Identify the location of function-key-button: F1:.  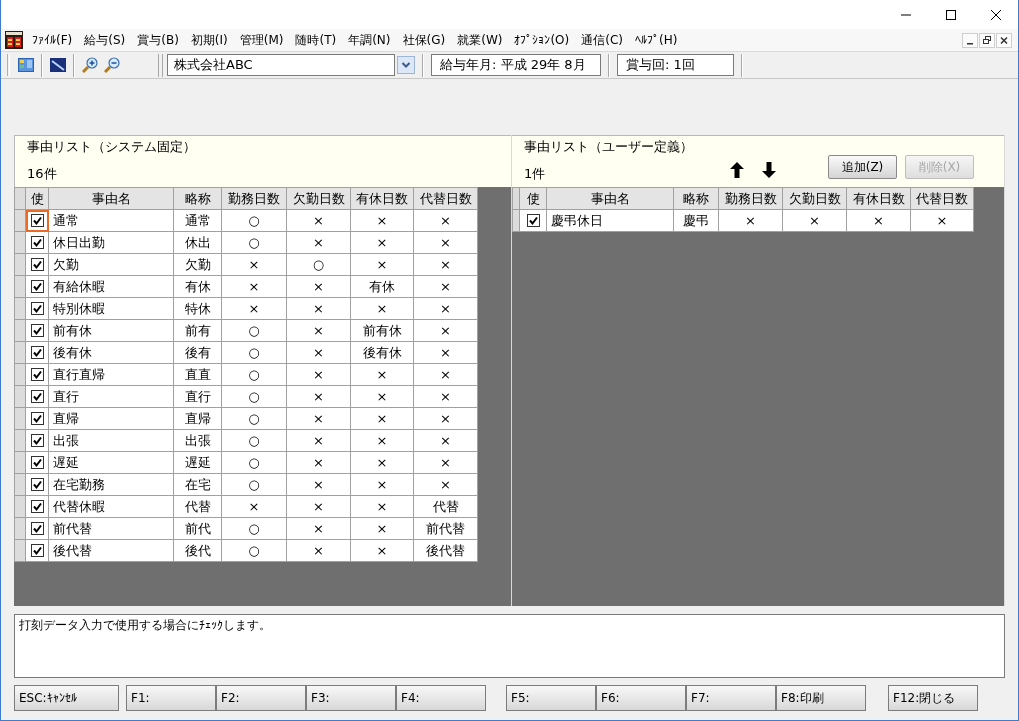
(171, 698).